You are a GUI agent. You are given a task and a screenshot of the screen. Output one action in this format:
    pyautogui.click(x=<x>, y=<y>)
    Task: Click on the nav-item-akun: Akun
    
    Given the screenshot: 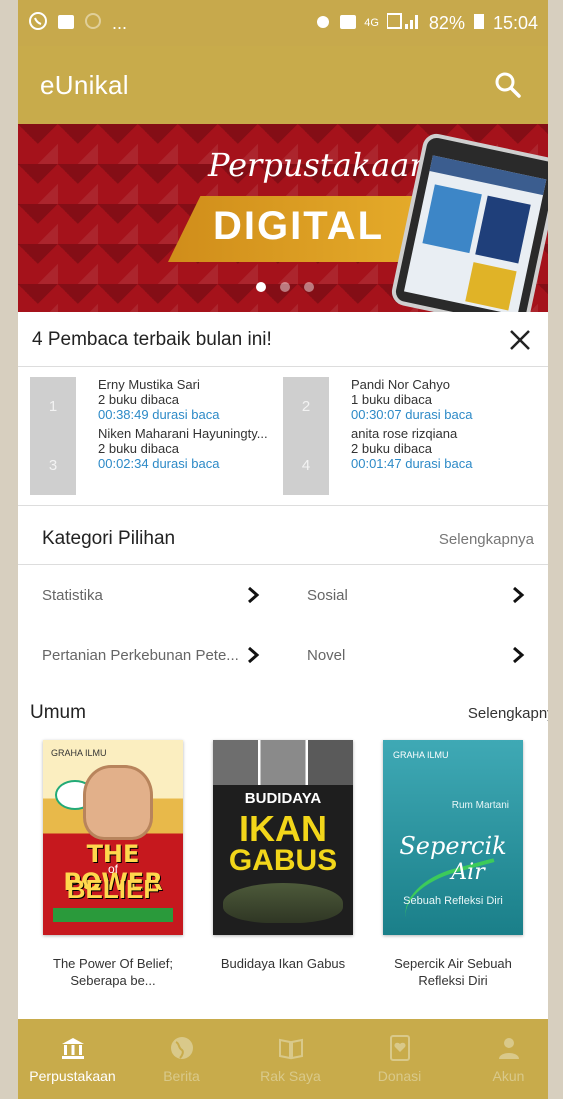 What is the action you would take?
    pyautogui.click(x=501, y=1059)
    